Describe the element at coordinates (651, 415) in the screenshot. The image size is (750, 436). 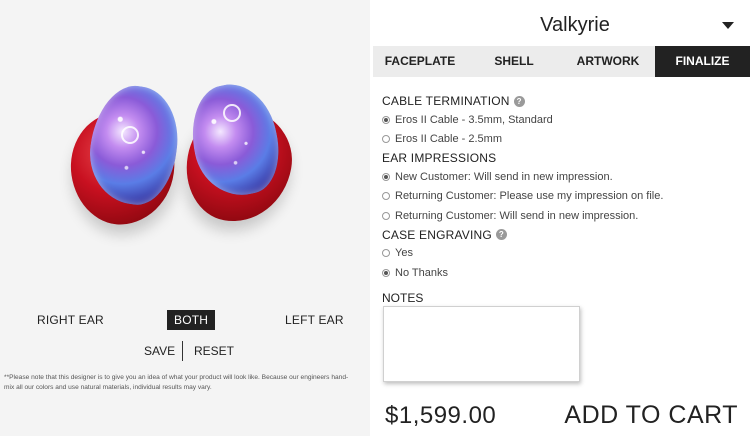
I see `add-to-cart-button: ADD TO CART` at that location.